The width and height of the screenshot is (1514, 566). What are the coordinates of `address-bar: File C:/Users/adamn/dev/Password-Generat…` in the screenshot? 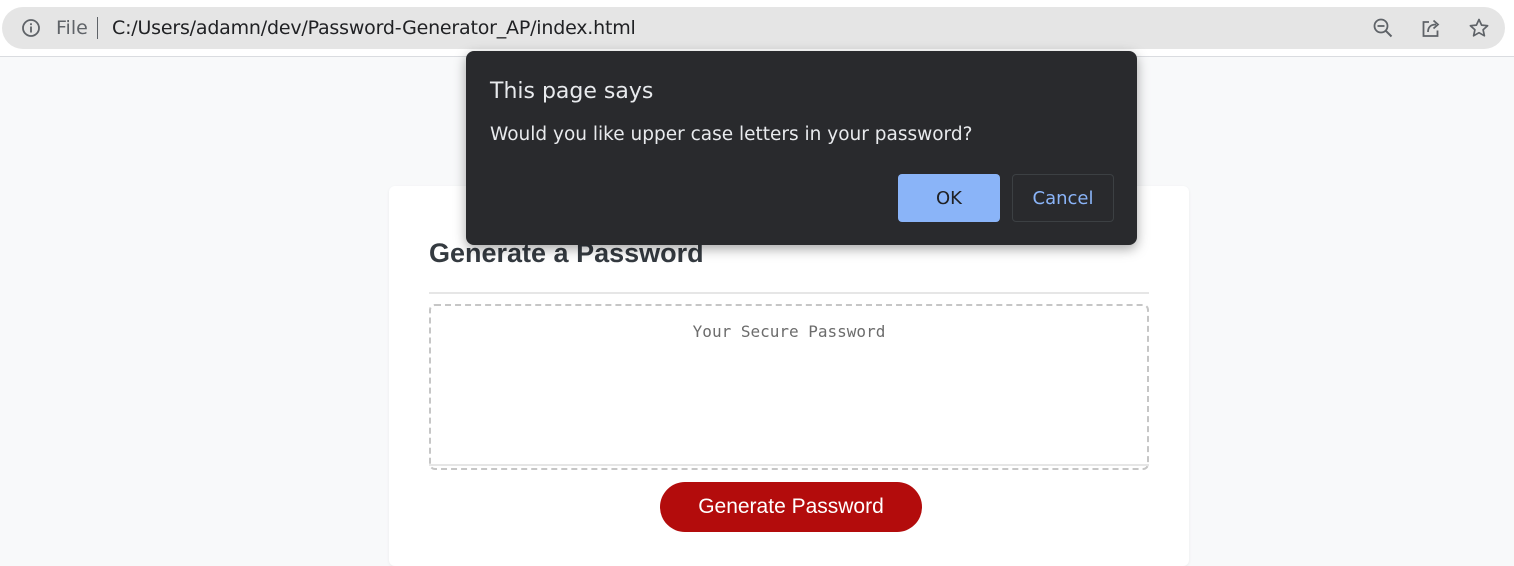 It's located at (753, 28).